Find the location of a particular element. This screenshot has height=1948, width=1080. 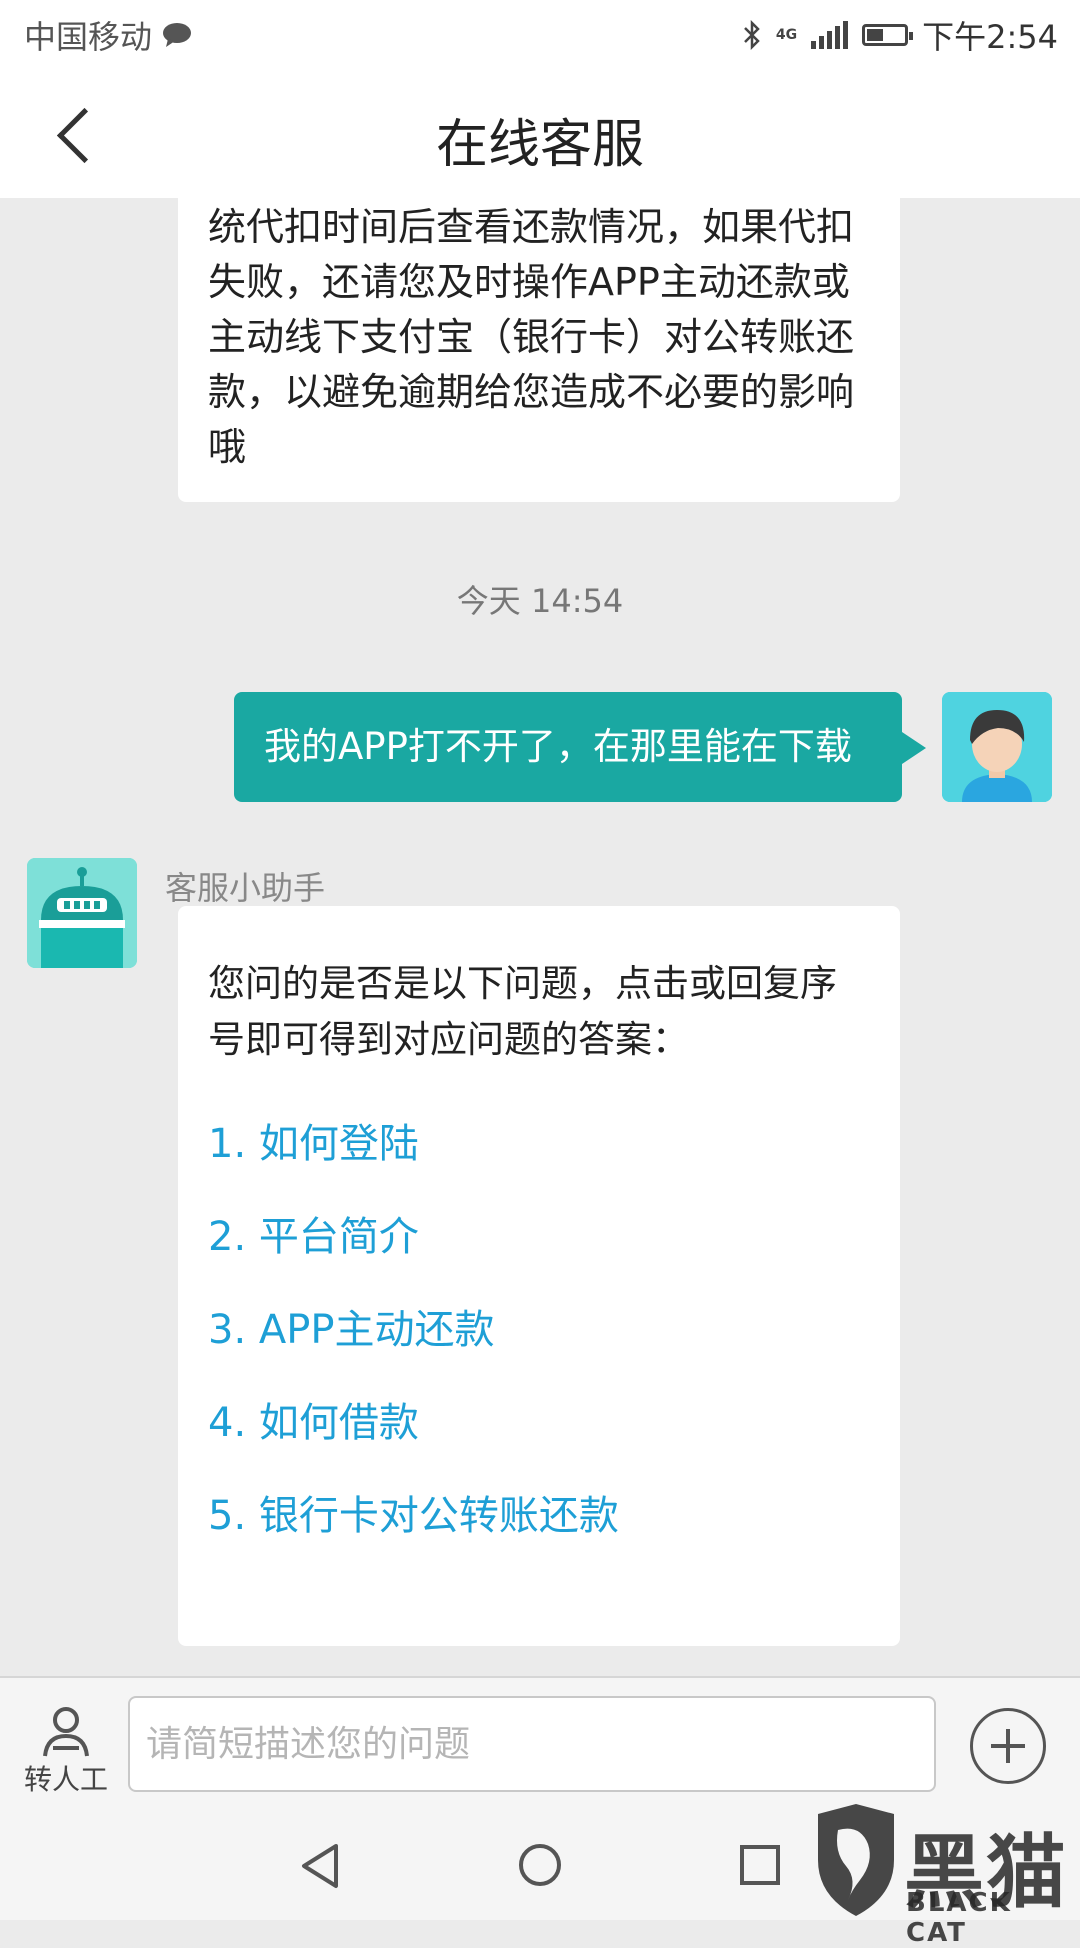

user-message-text: 我的APP打不开了，在那里能在下载 is located at coordinates (558, 746).